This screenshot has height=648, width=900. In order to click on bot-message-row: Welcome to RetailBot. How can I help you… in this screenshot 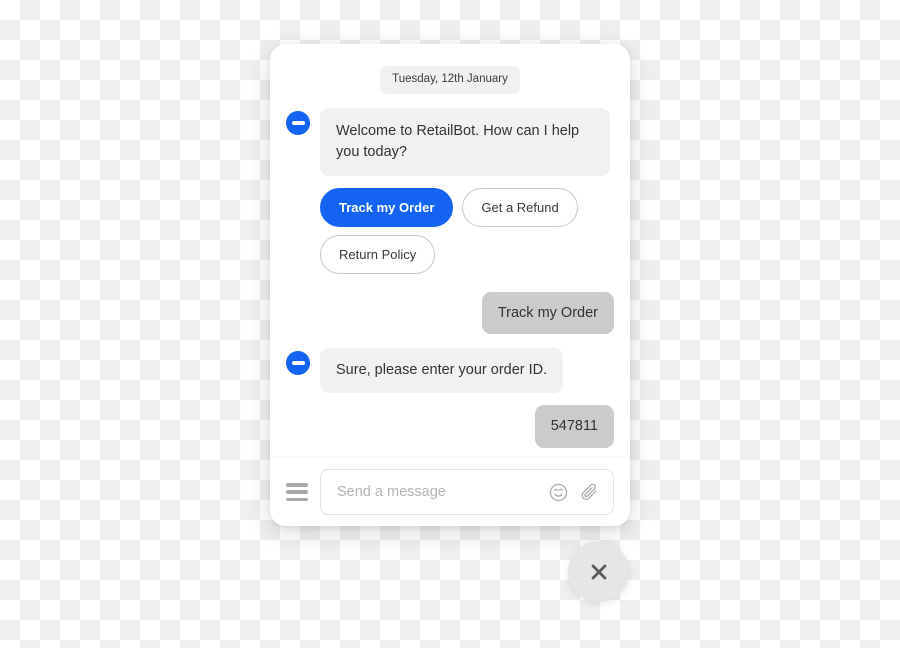, I will do `click(450, 141)`.